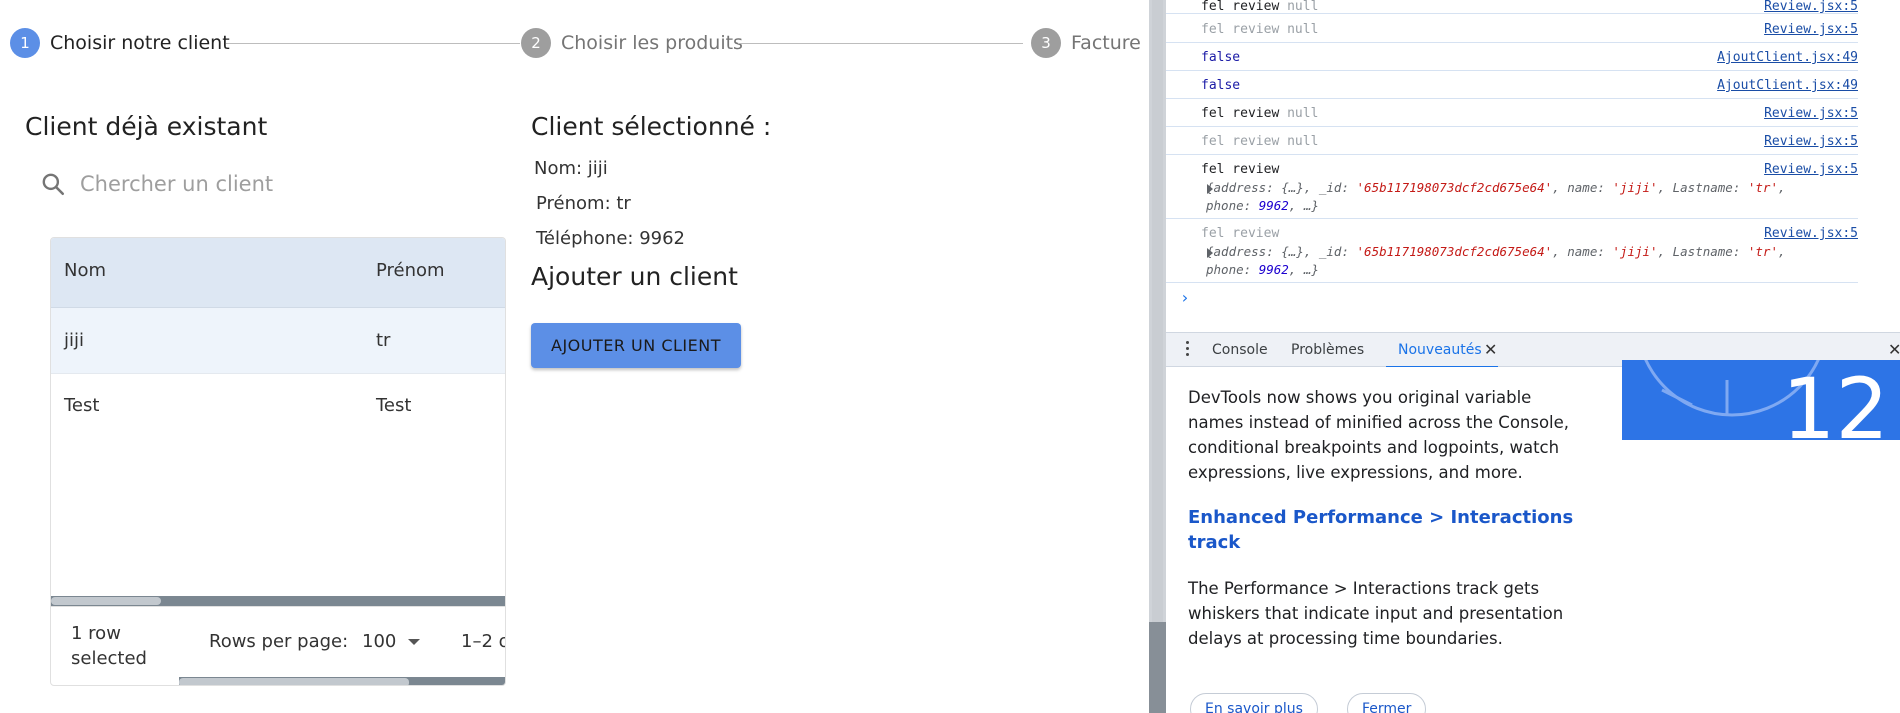  What do you see at coordinates (651, 126) in the screenshot?
I see `selected-client-title: Client sélectionné :` at bounding box center [651, 126].